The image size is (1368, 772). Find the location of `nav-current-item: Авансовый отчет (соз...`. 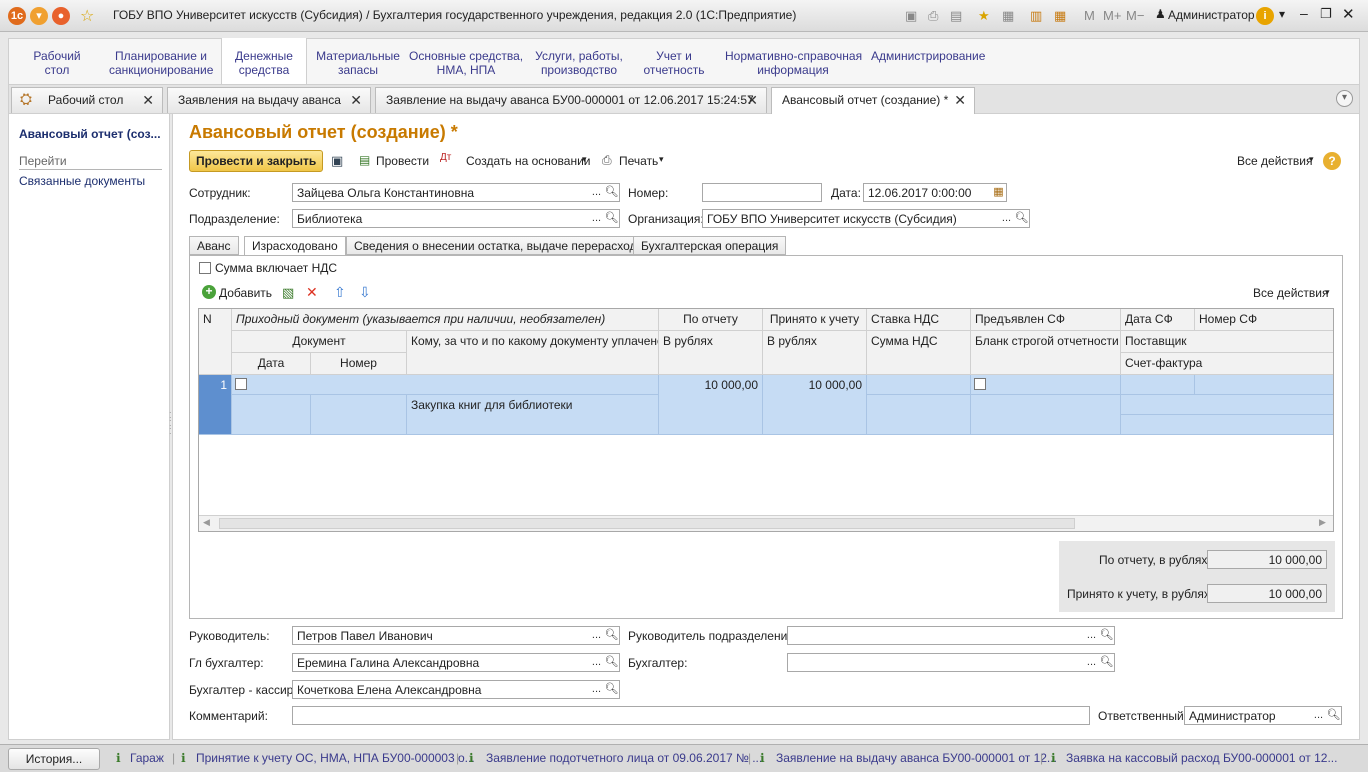

nav-current-item: Авансовый отчет (соз... is located at coordinates (90, 134).